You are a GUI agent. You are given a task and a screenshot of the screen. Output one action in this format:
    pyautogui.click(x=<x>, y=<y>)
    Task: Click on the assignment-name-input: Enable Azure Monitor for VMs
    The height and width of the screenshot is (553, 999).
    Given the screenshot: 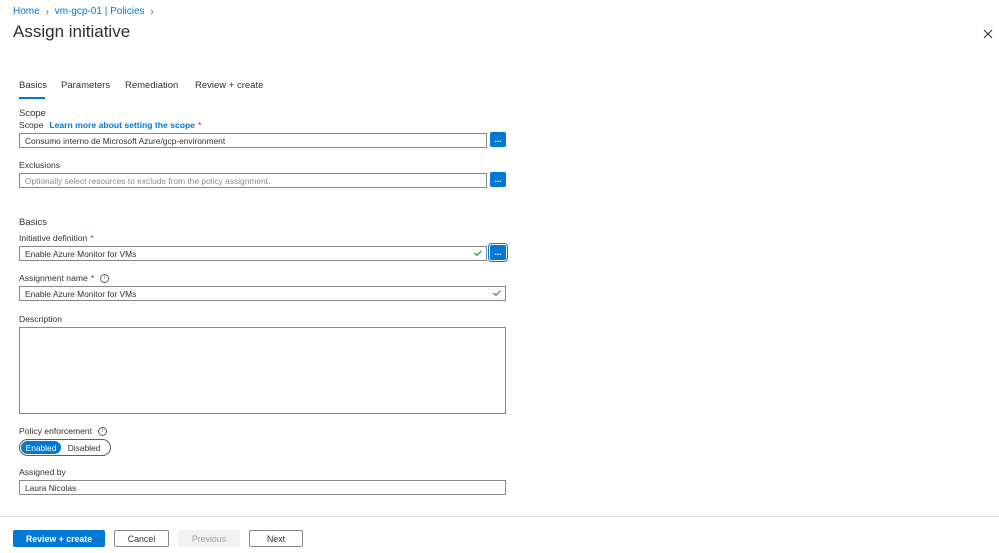 What is the action you would take?
    pyautogui.click(x=262, y=293)
    